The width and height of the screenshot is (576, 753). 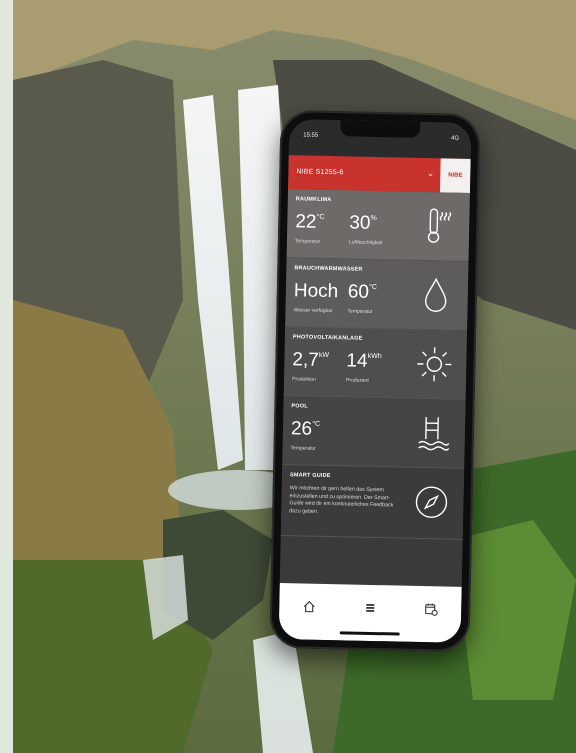 I want to click on sun-icon, so click(x=434, y=364).